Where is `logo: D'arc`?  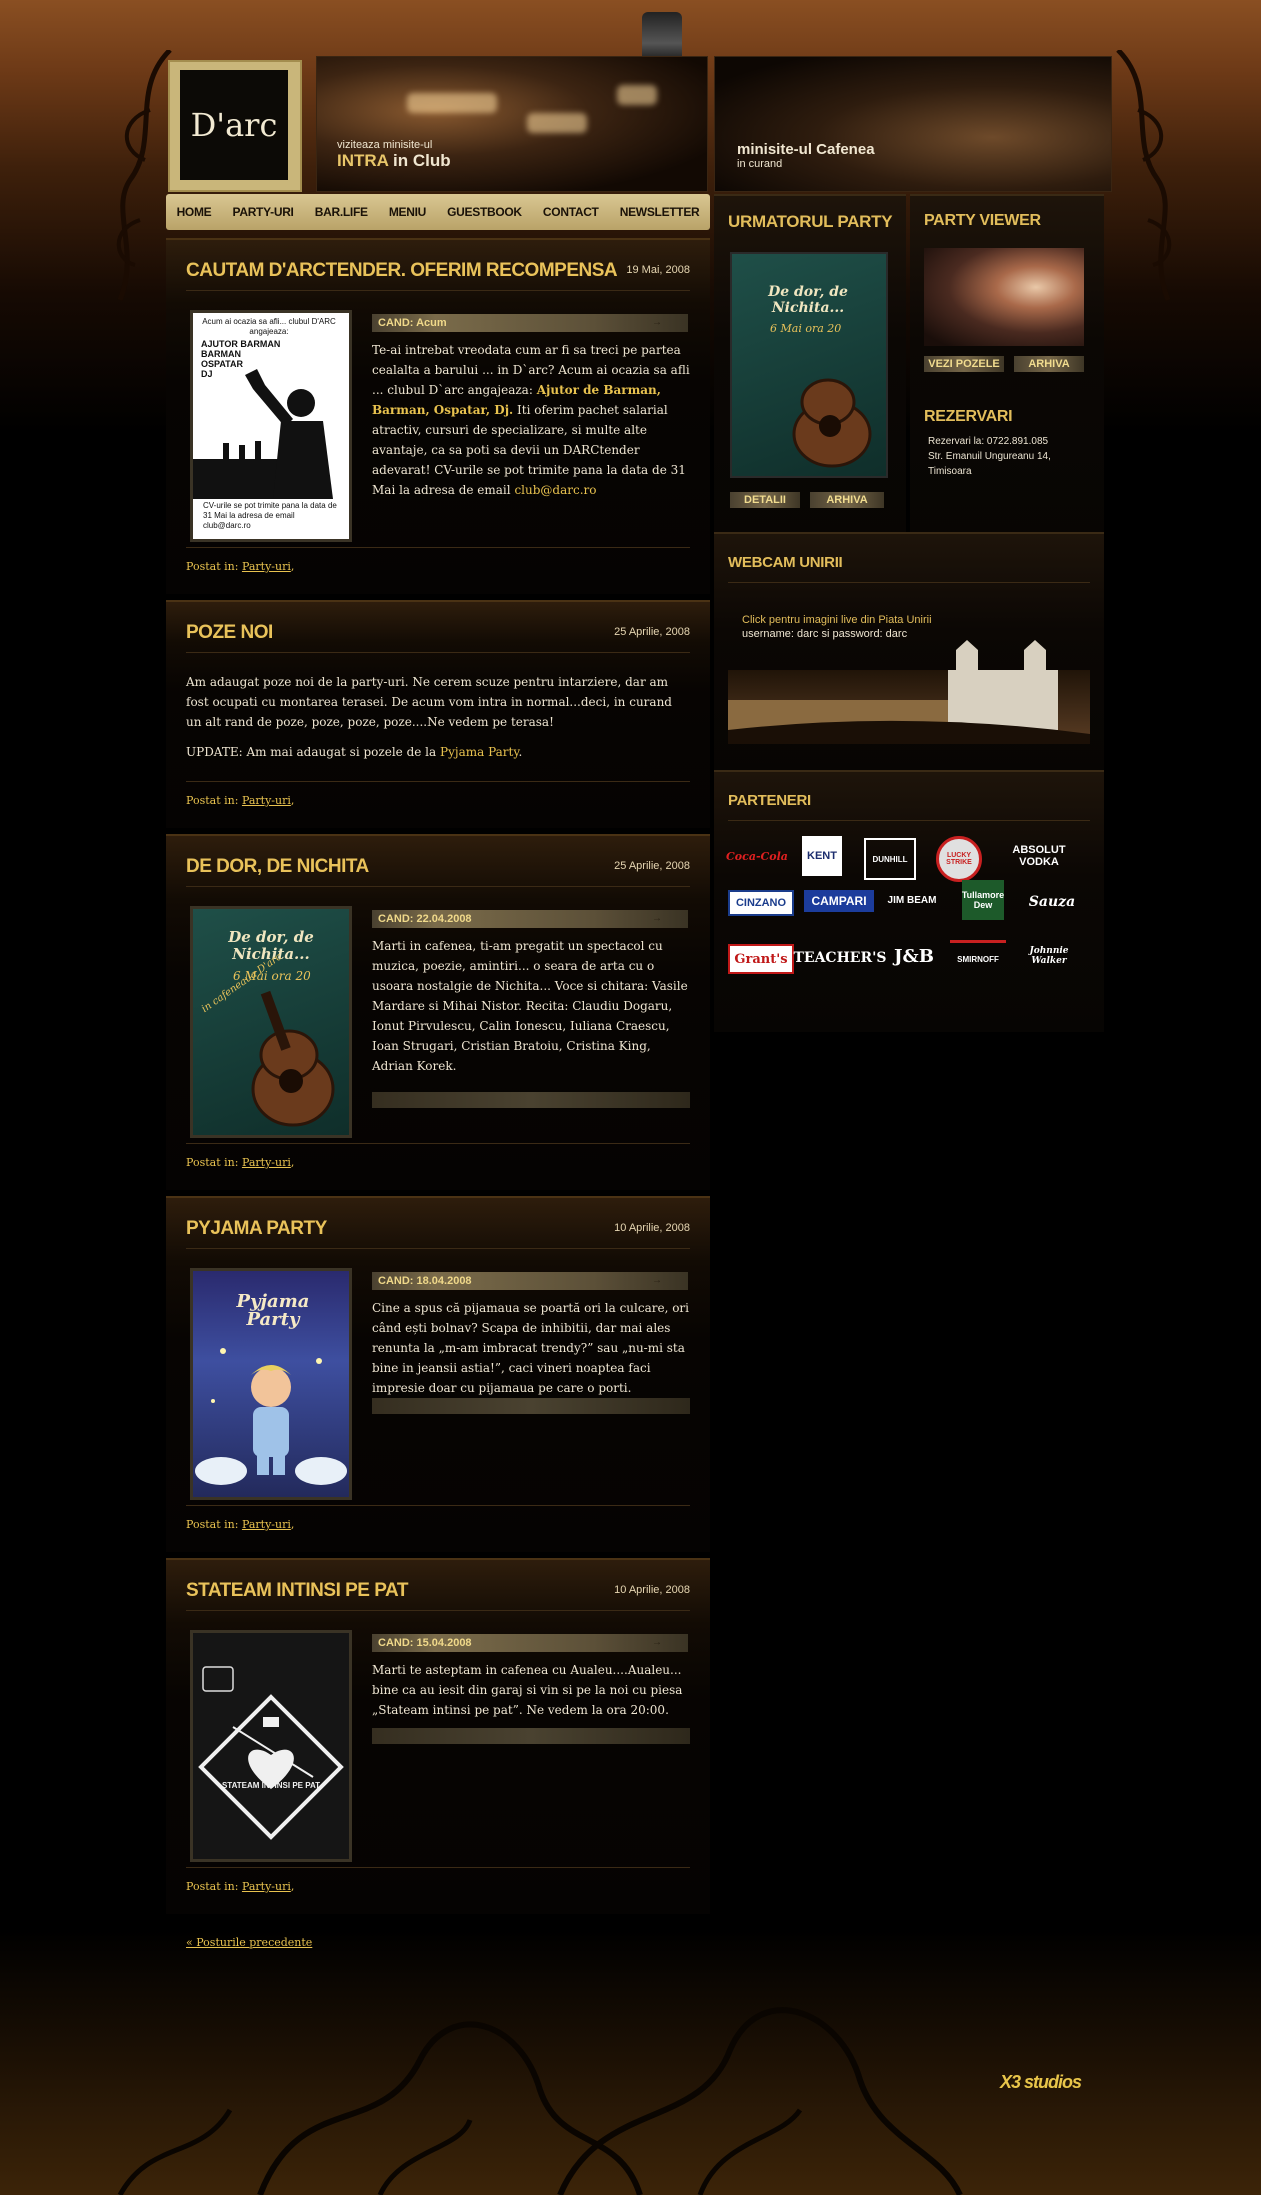 logo: D'arc is located at coordinates (235, 126).